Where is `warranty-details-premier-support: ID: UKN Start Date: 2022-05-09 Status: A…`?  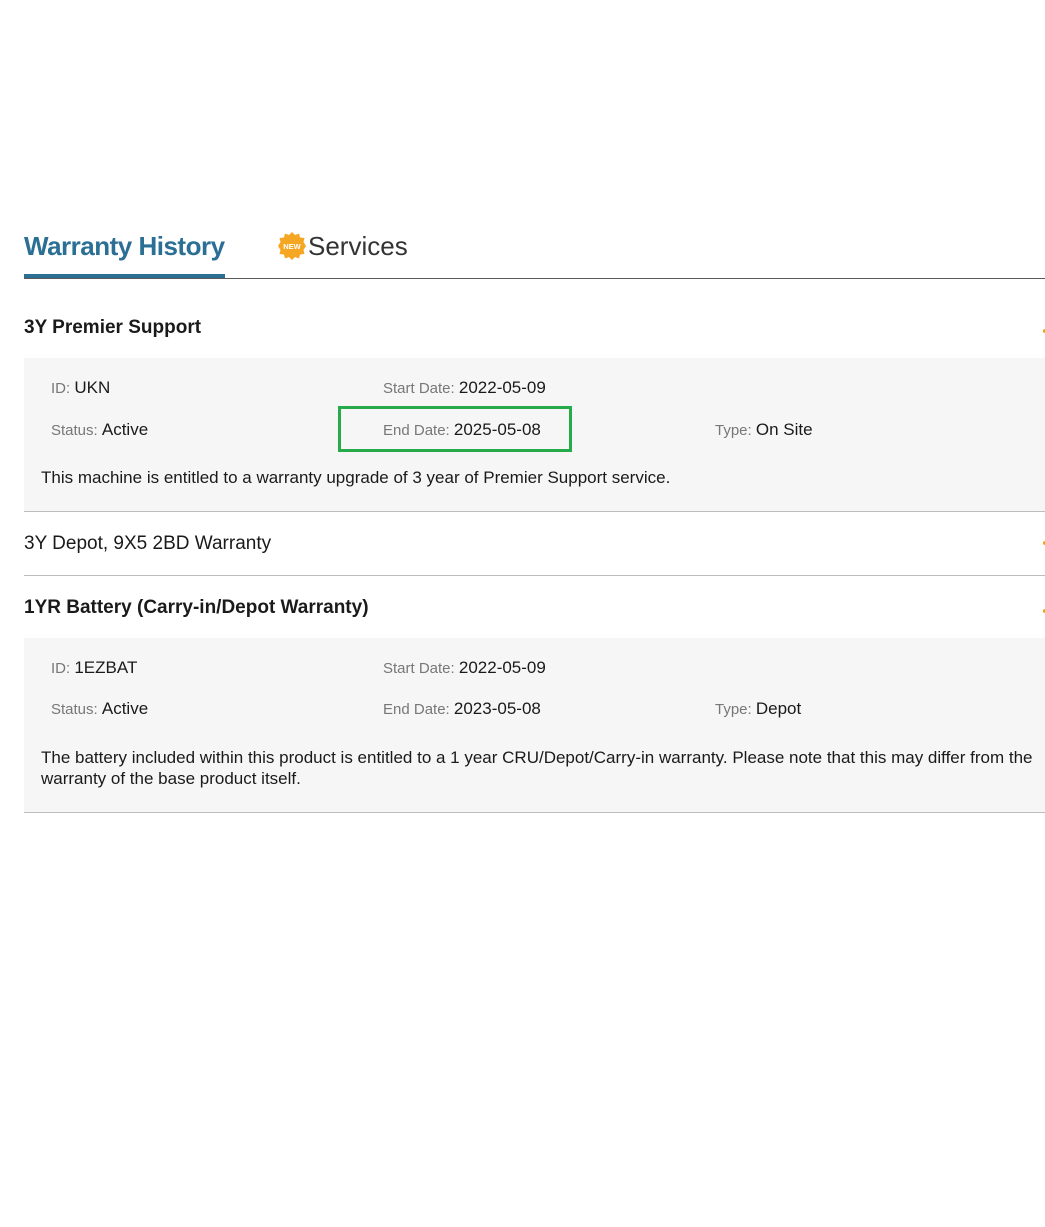 warranty-details-premier-support: ID: UKN Start Date: 2022-05-09 Status: A… is located at coordinates (534, 434).